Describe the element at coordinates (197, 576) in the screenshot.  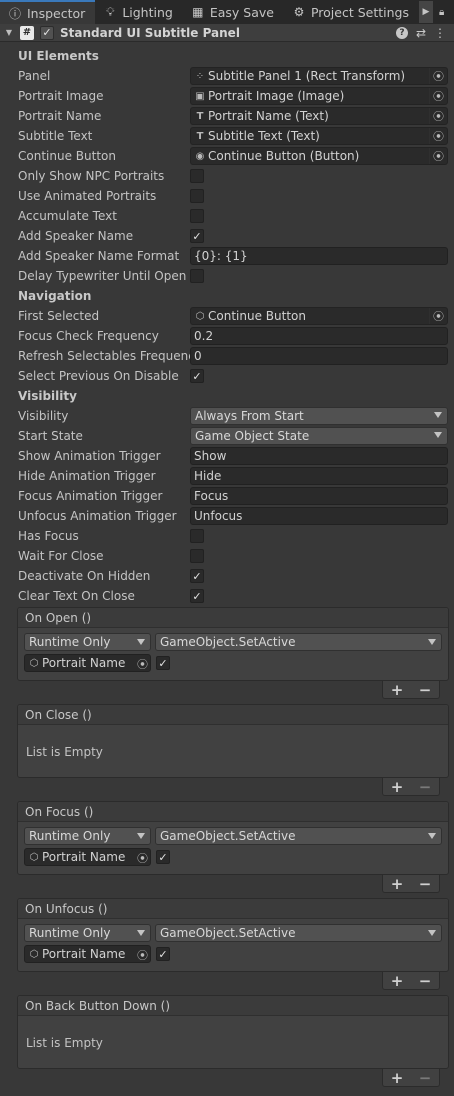
I see `deactivate-on-hidden-checkbox: ✓` at that location.